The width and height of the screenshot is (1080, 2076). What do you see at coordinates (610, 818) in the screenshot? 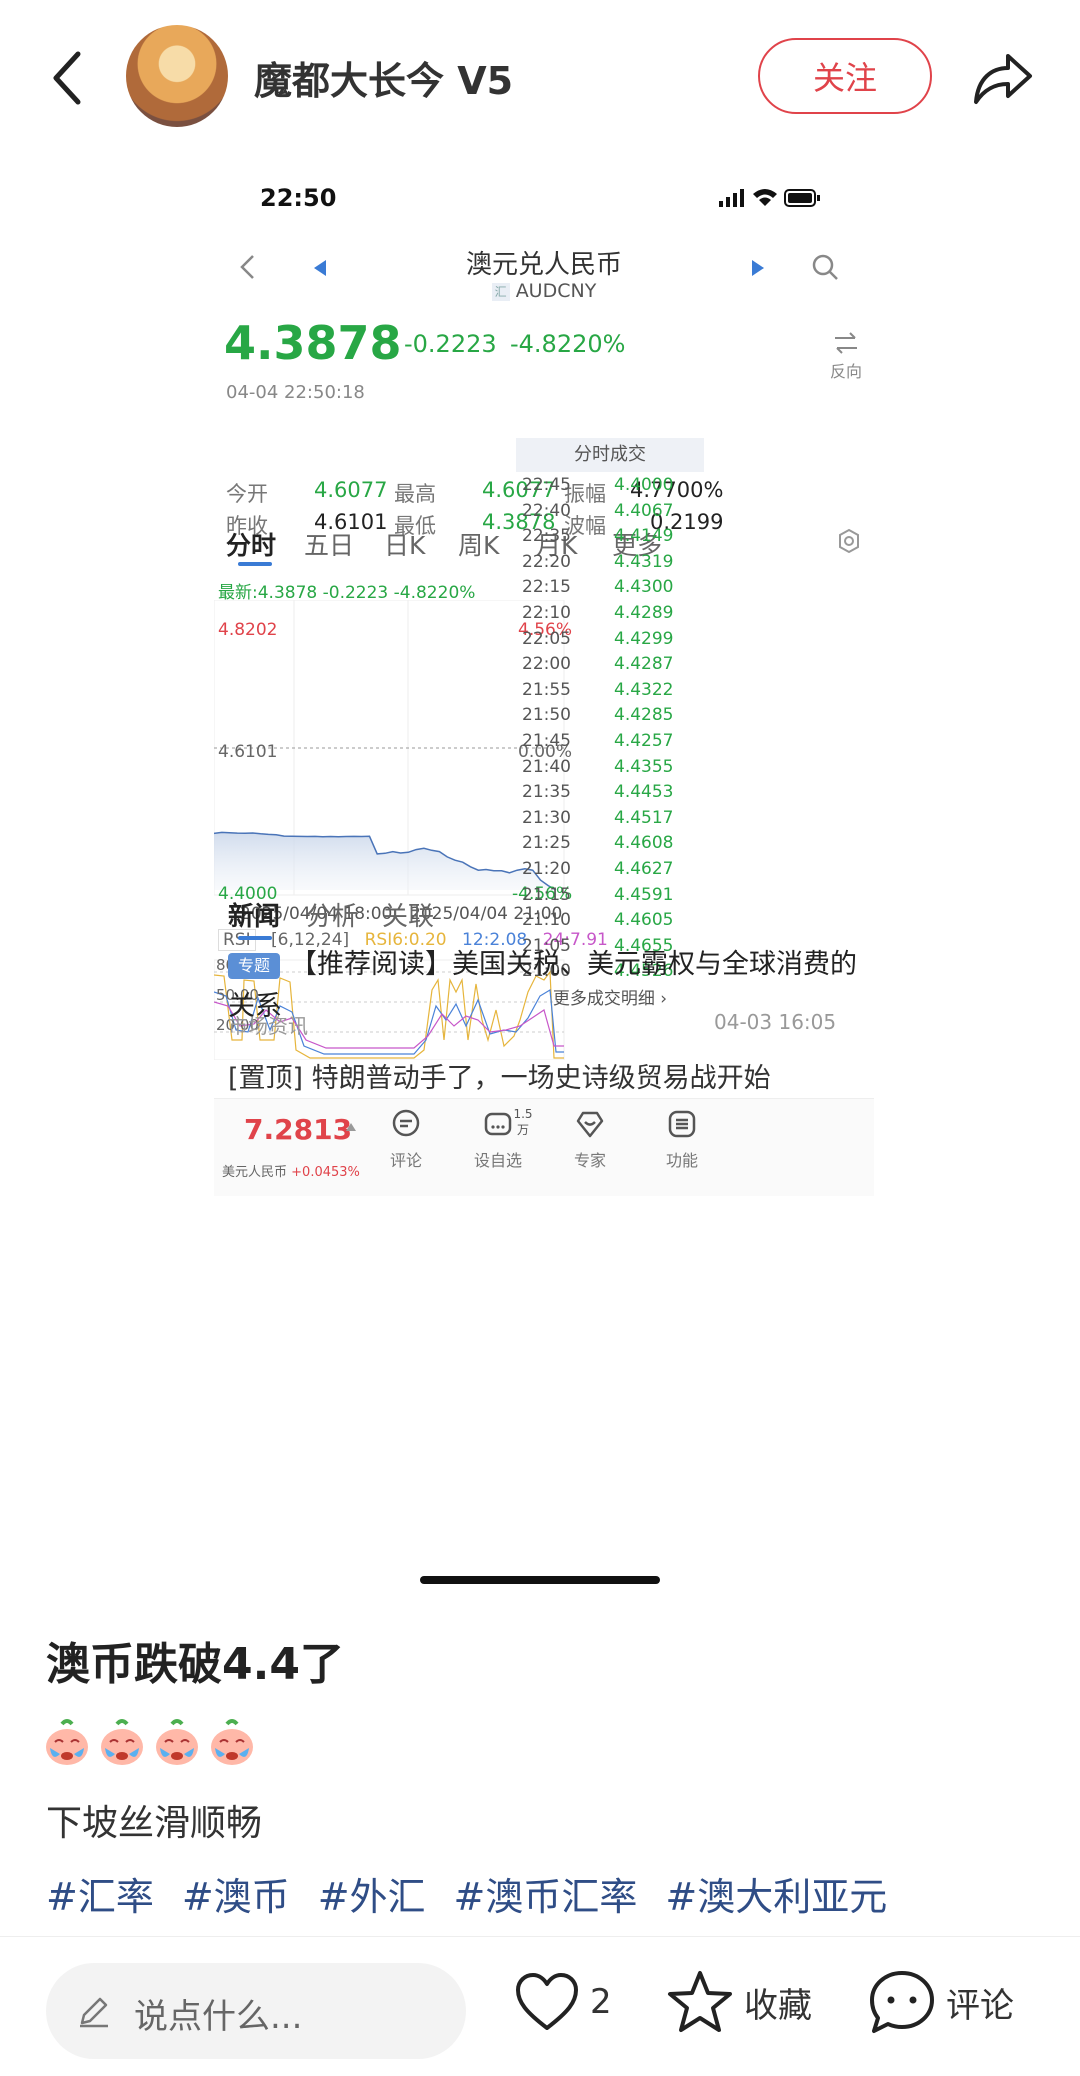
I see `trade-row: 21:30 4.4517` at bounding box center [610, 818].